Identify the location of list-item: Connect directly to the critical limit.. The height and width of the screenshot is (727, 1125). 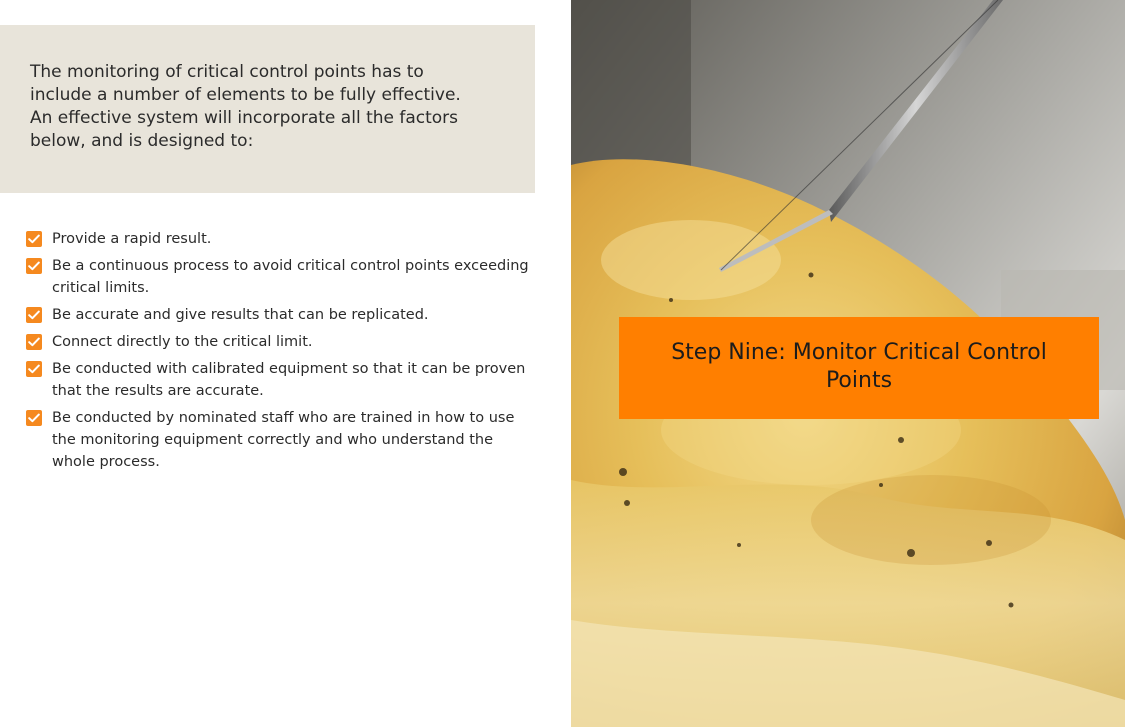
(280, 342).